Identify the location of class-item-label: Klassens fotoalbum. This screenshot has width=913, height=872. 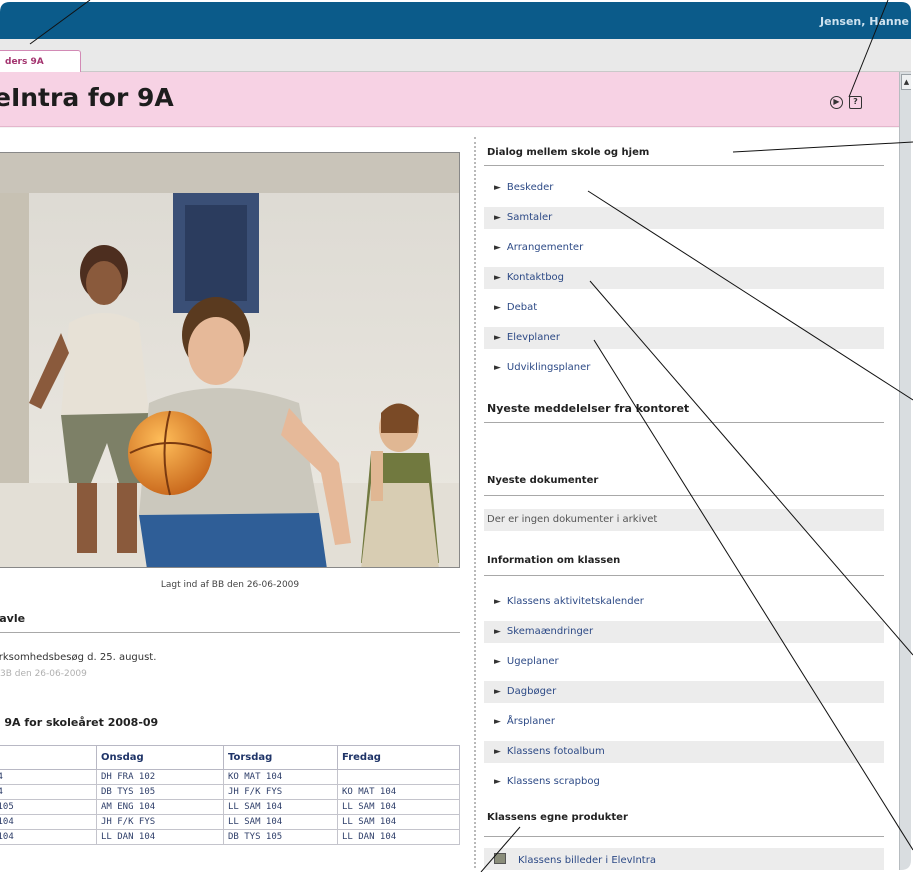
(555, 751).